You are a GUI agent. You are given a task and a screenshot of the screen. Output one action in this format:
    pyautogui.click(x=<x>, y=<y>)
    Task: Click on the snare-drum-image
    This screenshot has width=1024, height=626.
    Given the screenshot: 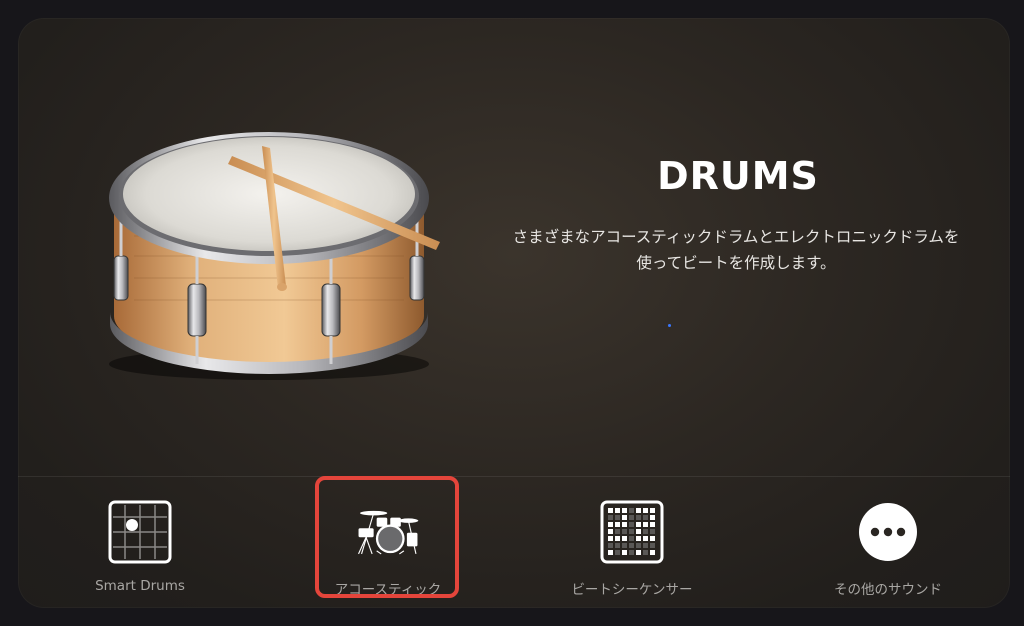 What is the action you would take?
    pyautogui.click(x=274, y=256)
    